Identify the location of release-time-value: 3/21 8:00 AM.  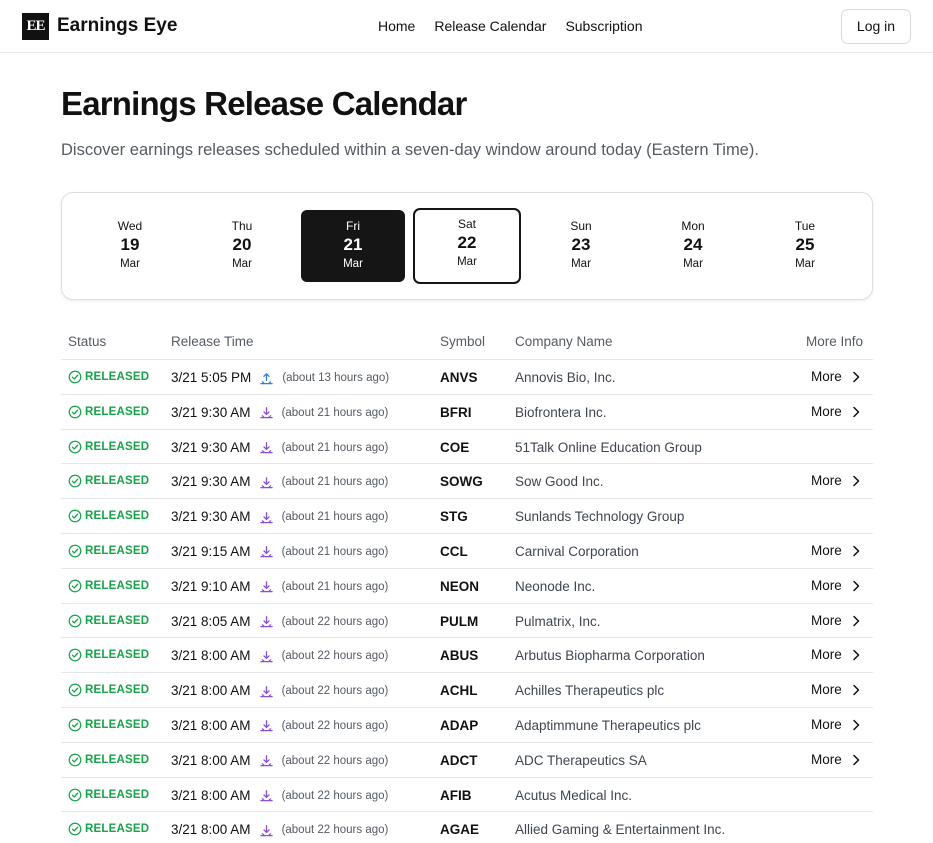
(211, 795).